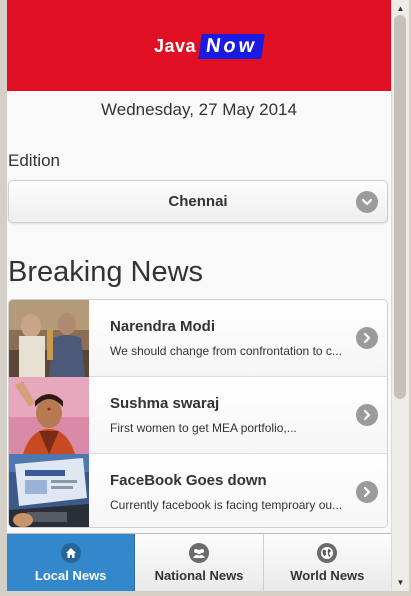  I want to click on edition-label: Edition, so click(34, 160).